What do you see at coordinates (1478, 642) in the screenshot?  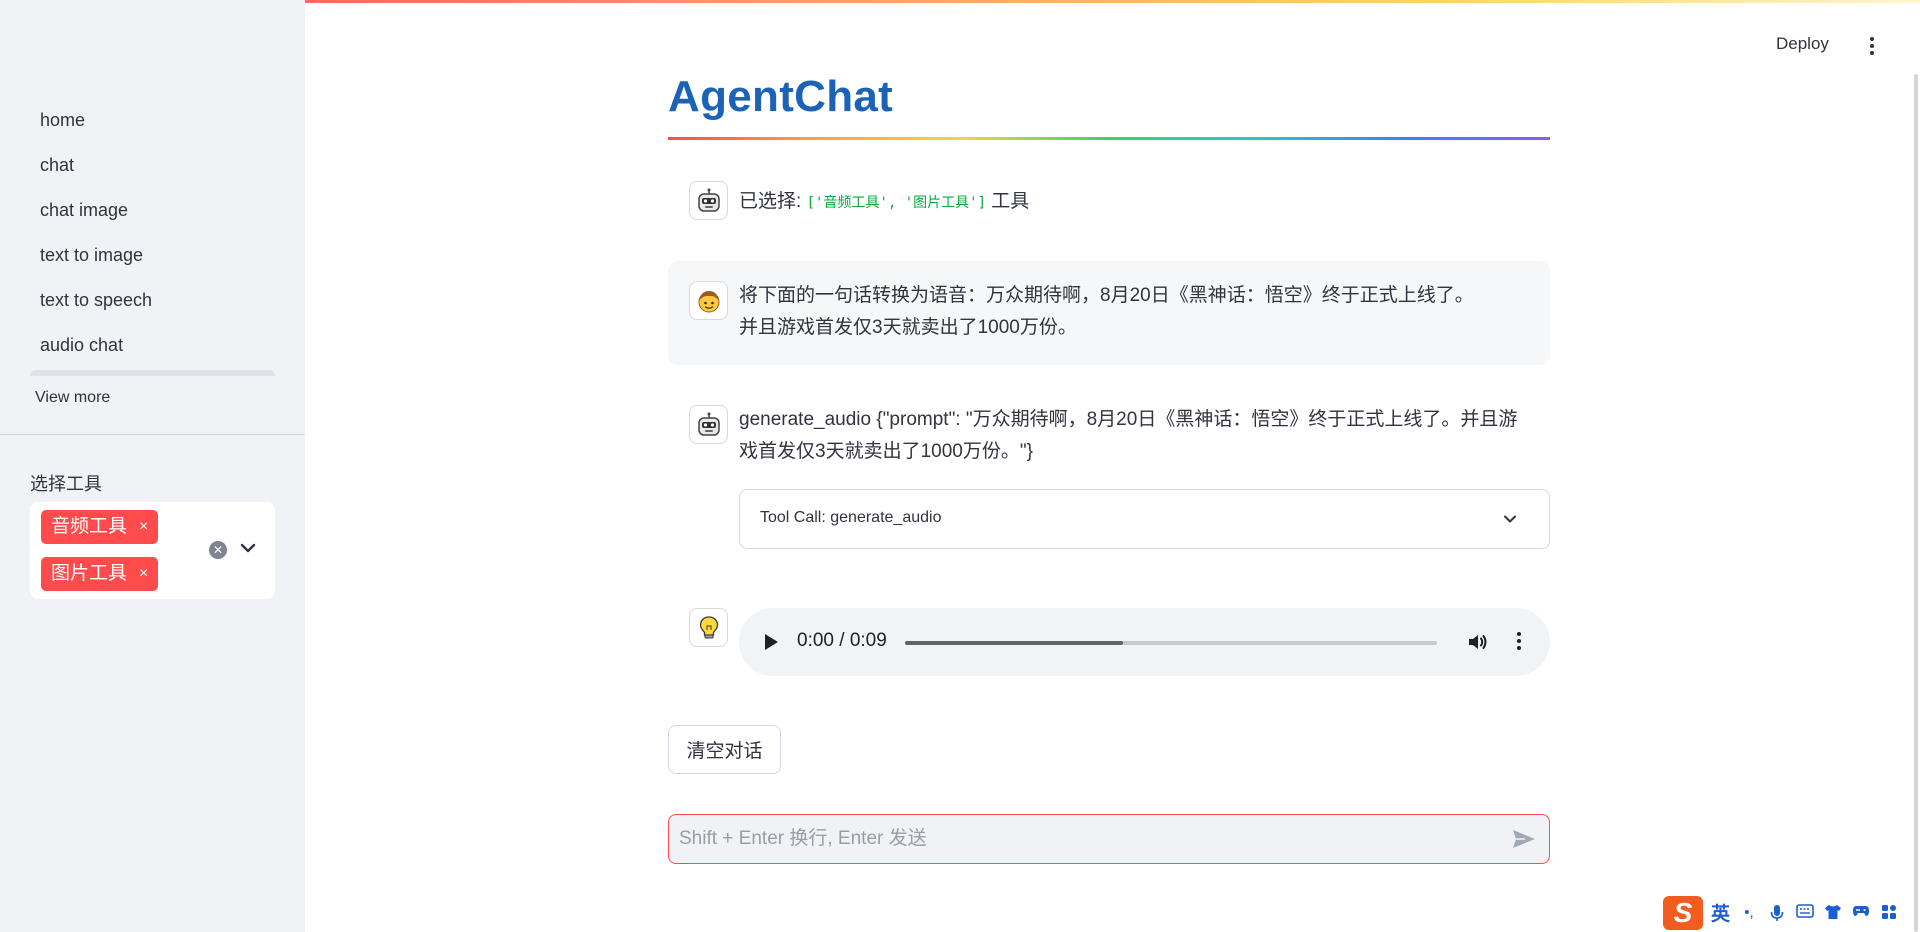 I see `volume-icon` at bounding box center [1478, 642].